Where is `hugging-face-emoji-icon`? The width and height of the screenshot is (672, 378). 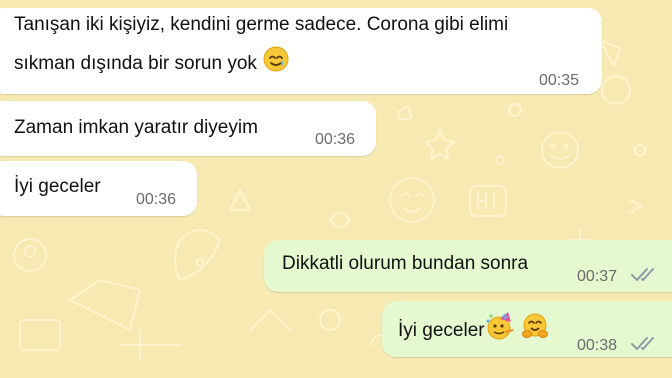
hugging-face-emoji-icon is located at coordinates (535, 331).